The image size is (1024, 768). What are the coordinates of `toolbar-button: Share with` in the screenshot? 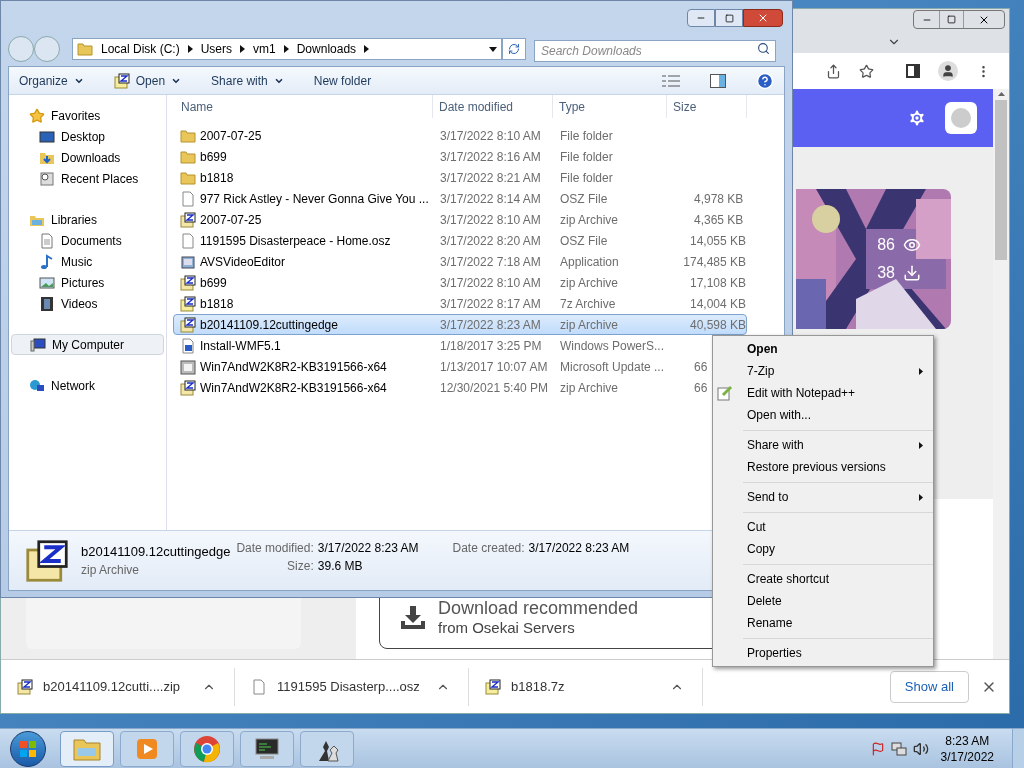 It's located at (247, 80).